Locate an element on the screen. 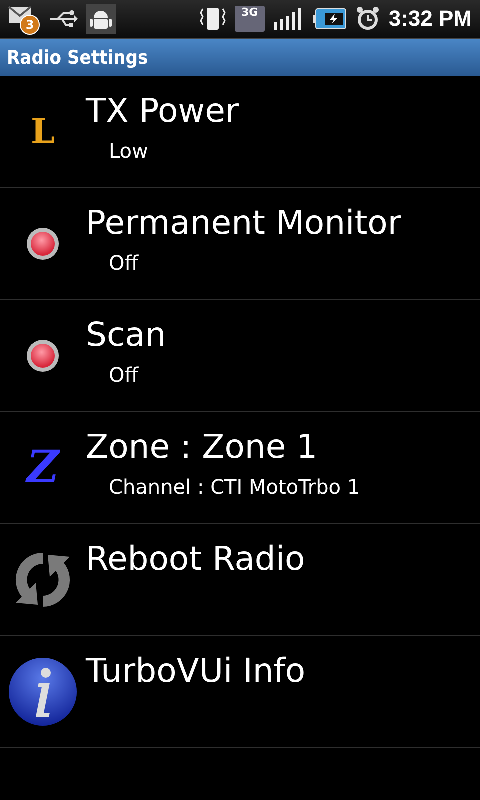 Image resolution: width=480 pixels, height=800 pixels. settings-list-item: Scan Off is located at coordinates (240, 356).